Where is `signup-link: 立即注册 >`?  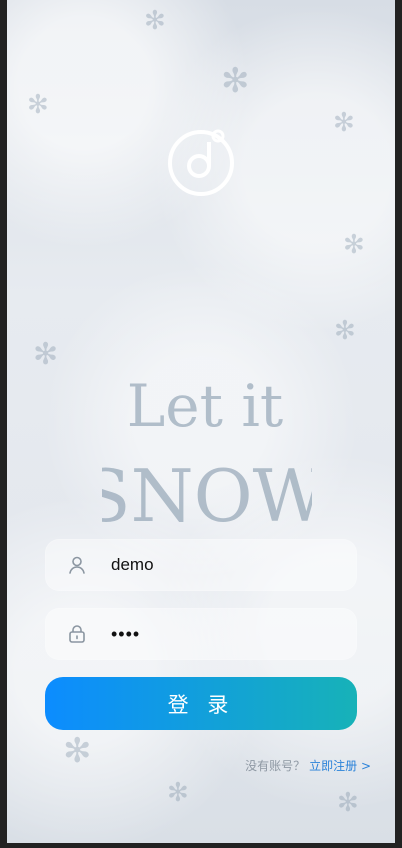
signup-link: 立即注册 > is located at coordinates (340, 765).